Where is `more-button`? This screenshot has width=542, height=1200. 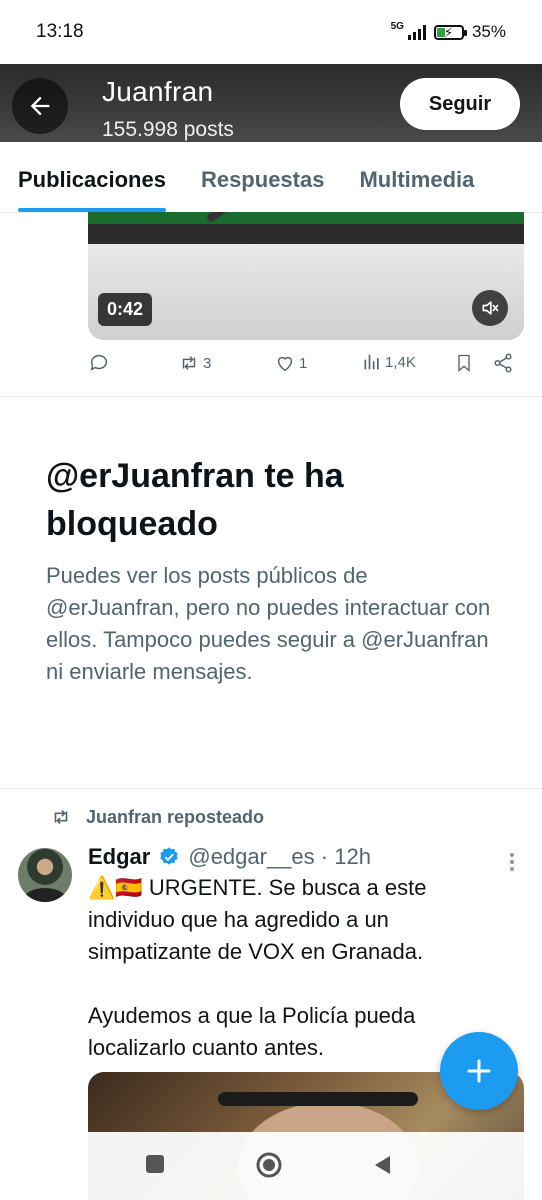 more-button is located at coordinates (512, 864).